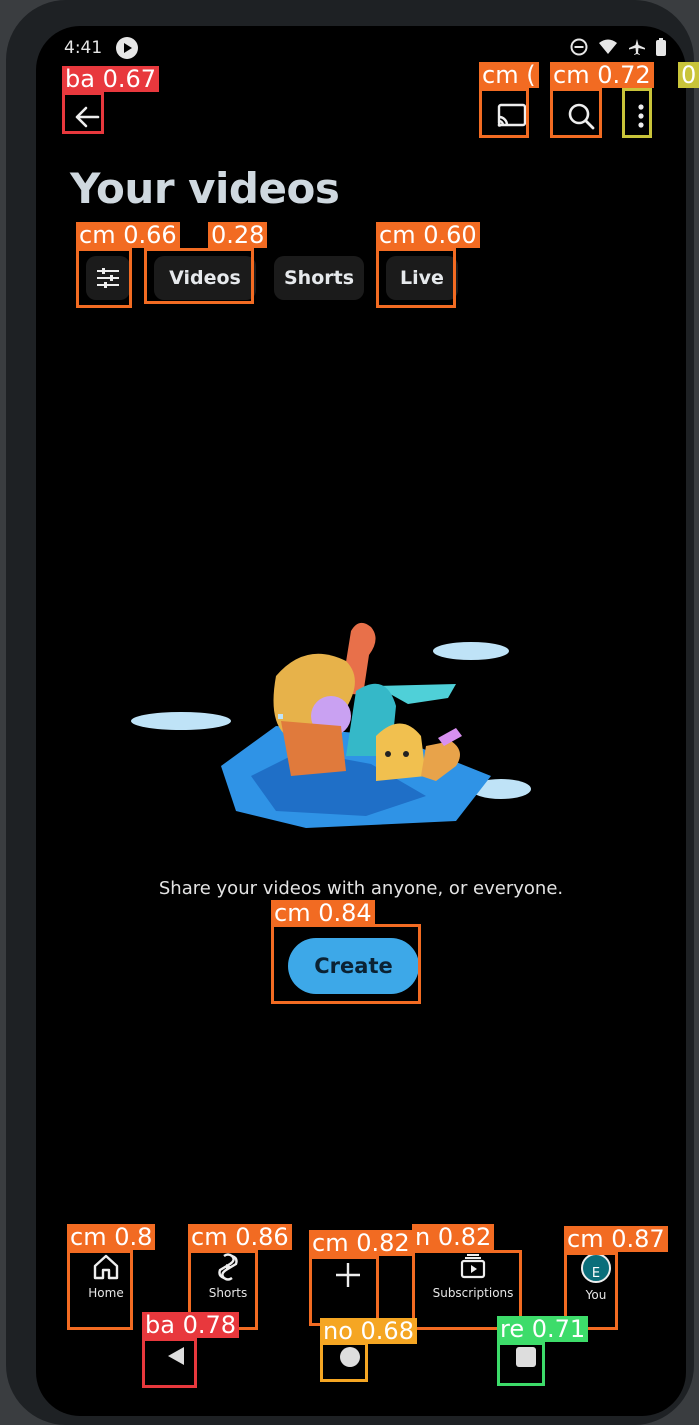 The height and width of the screenshot is (1425, 699). Describe the element at coordinates (205, 278) in the screenshot. I see `tab-videos: Videos` at that location.